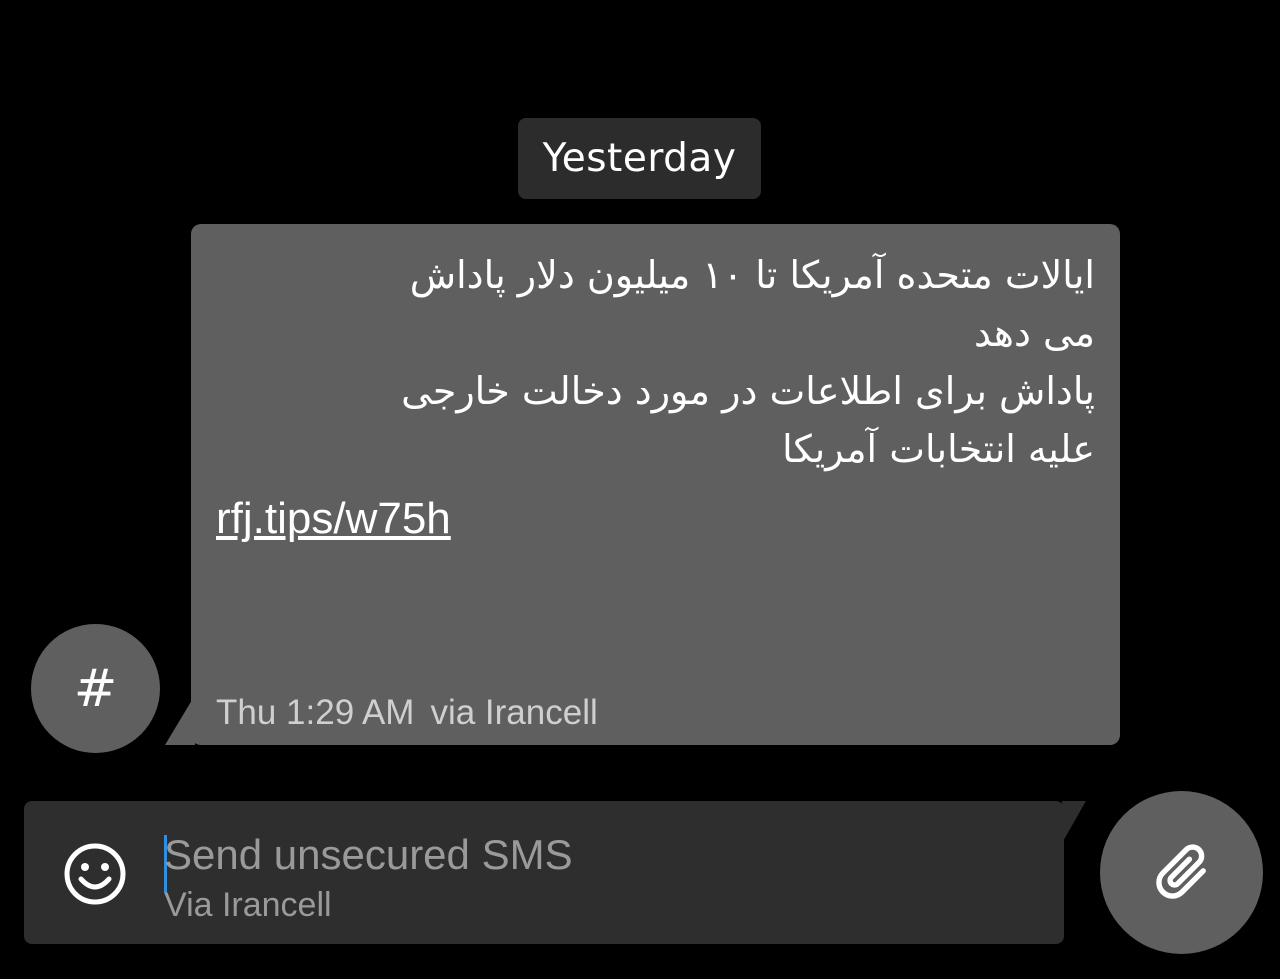 The image size is (1280, 979). I want to click on smiley-face-icon, so click(95, 874).